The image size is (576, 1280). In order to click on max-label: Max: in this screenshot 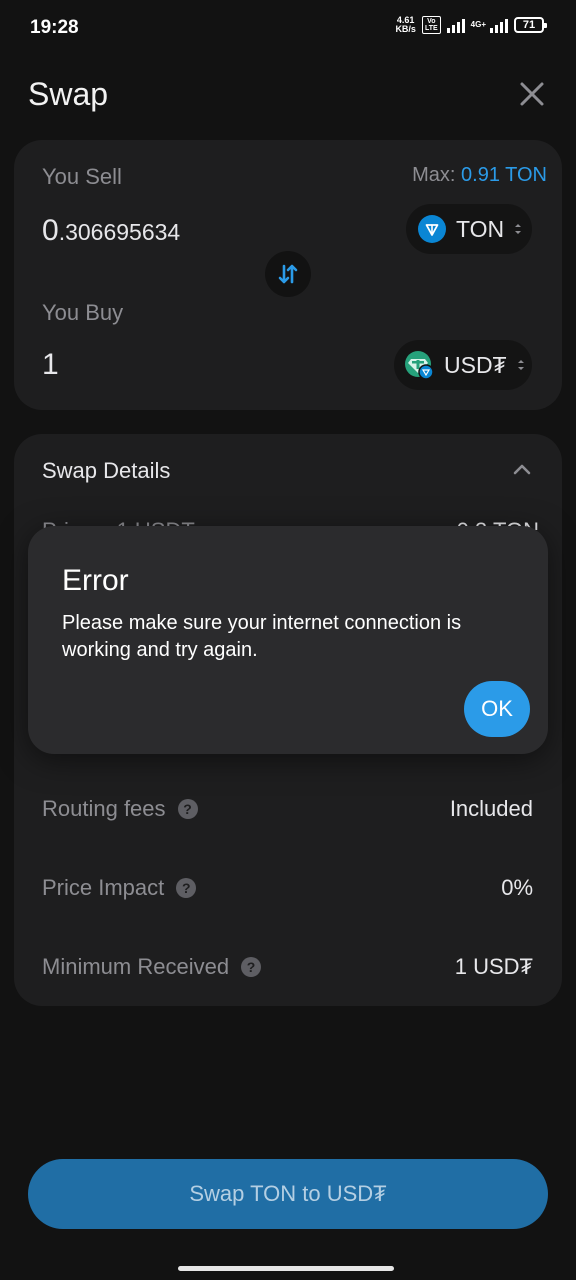, I will do `click(434, 175)`.